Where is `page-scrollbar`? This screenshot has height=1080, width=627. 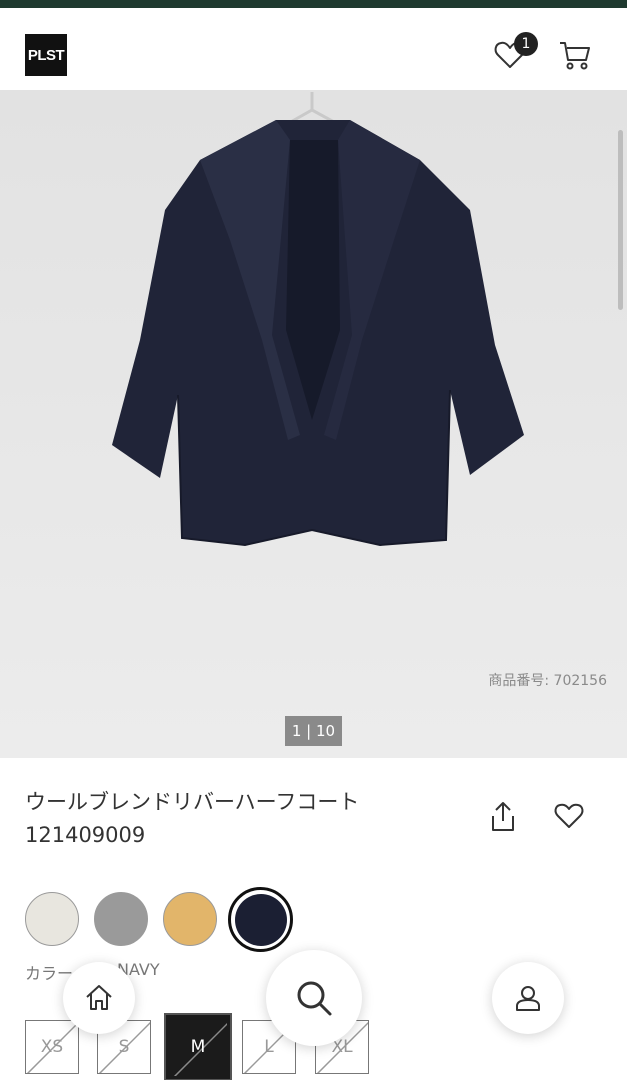 page-scrollbar is located at coordinates (620, 220).